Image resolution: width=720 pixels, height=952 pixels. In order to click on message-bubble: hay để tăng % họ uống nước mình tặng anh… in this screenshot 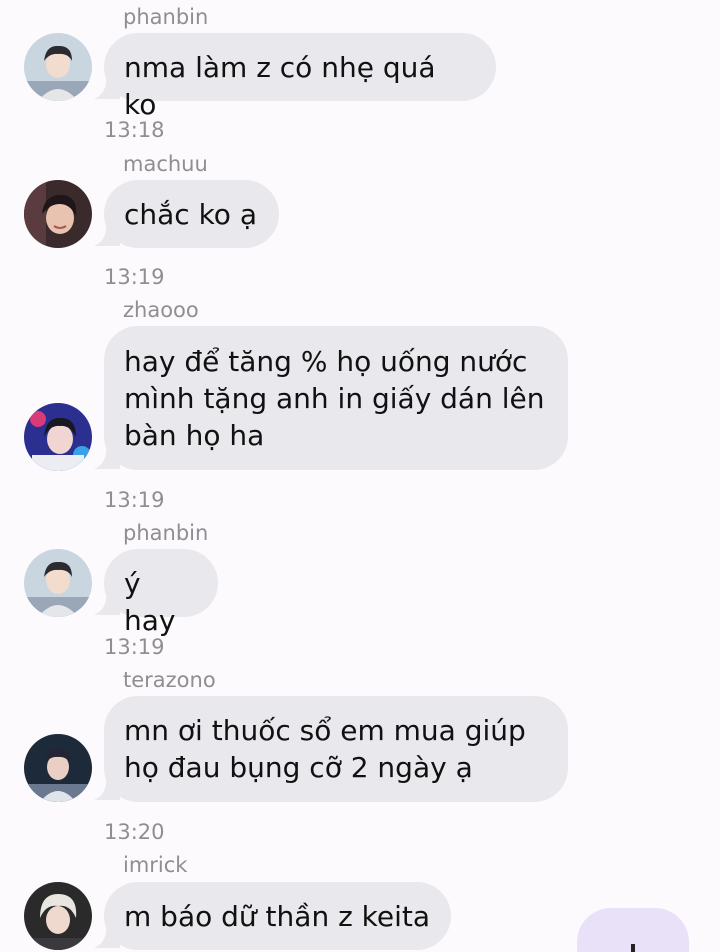, I will do `click(336, 398)`.